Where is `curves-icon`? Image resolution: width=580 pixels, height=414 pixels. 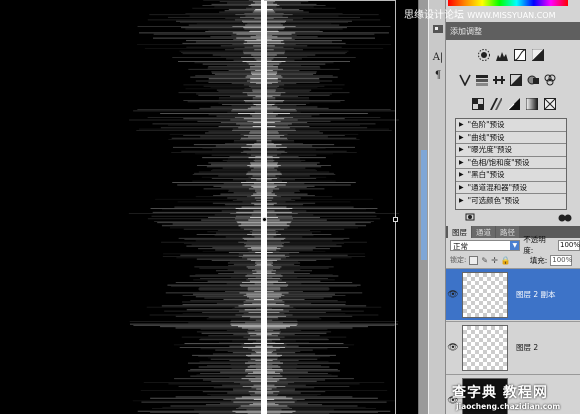
curves-icon is located at coordinates (519, 54).